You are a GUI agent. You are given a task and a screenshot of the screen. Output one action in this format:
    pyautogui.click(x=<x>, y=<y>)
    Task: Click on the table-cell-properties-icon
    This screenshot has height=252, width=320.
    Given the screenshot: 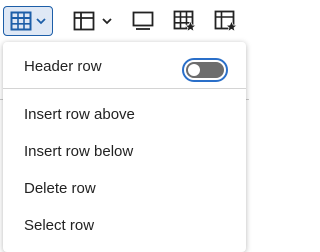 What is the action you would take?
    pyautogui.click(x=185, y=21)
    